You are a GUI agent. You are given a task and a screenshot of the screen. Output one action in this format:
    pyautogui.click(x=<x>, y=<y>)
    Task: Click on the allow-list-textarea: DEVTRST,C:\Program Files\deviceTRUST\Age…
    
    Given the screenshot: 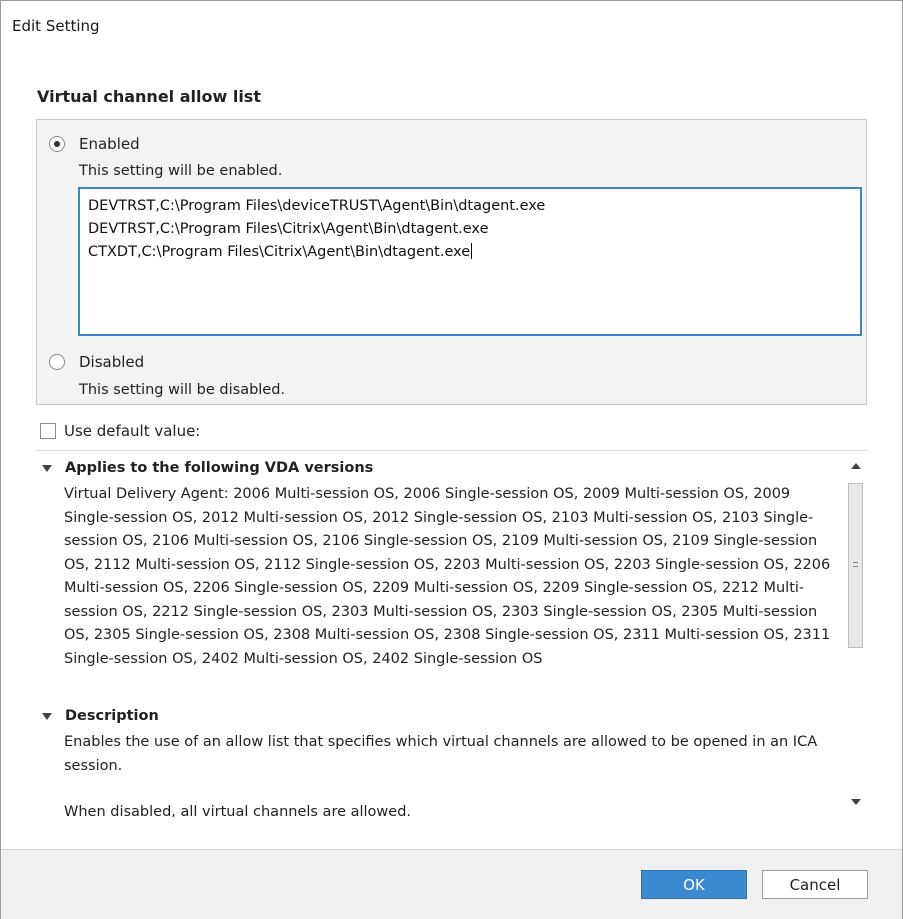 What is the action you would take?
    pyautogui.click(x=470, y=261)
    